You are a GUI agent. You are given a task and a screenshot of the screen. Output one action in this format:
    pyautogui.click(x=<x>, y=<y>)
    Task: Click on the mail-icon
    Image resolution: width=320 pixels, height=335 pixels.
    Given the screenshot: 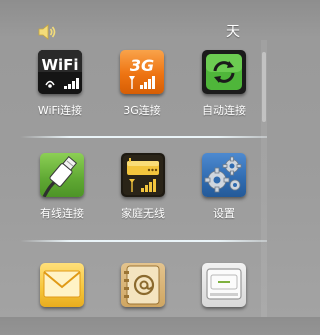 What is the action you would take?
    pyautogui.click(x=62, y=285)
    